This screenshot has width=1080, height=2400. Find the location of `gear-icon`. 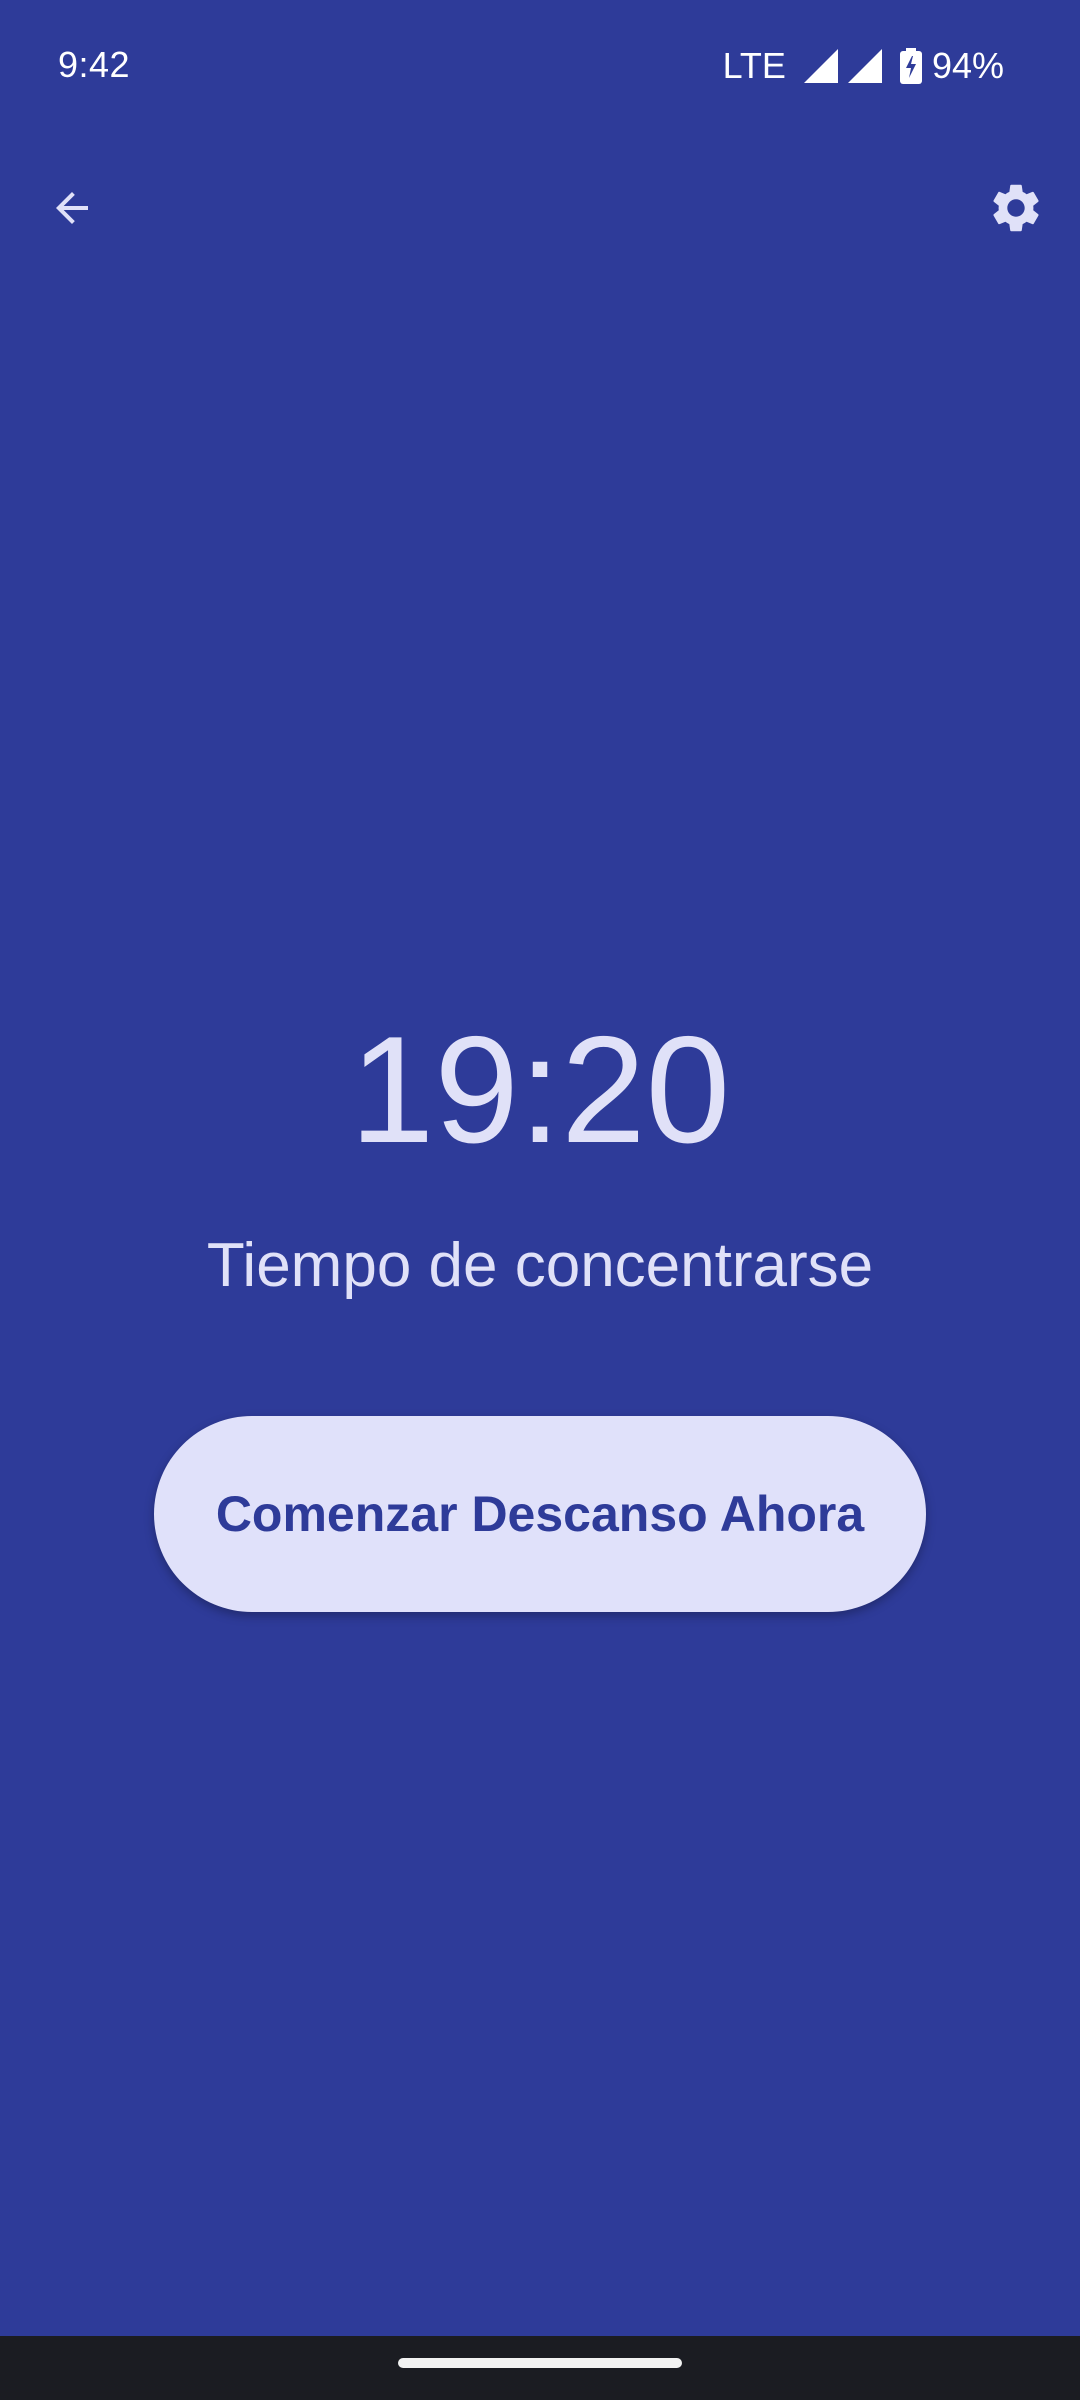

gear-icon is located at coordinates (1016, 208).